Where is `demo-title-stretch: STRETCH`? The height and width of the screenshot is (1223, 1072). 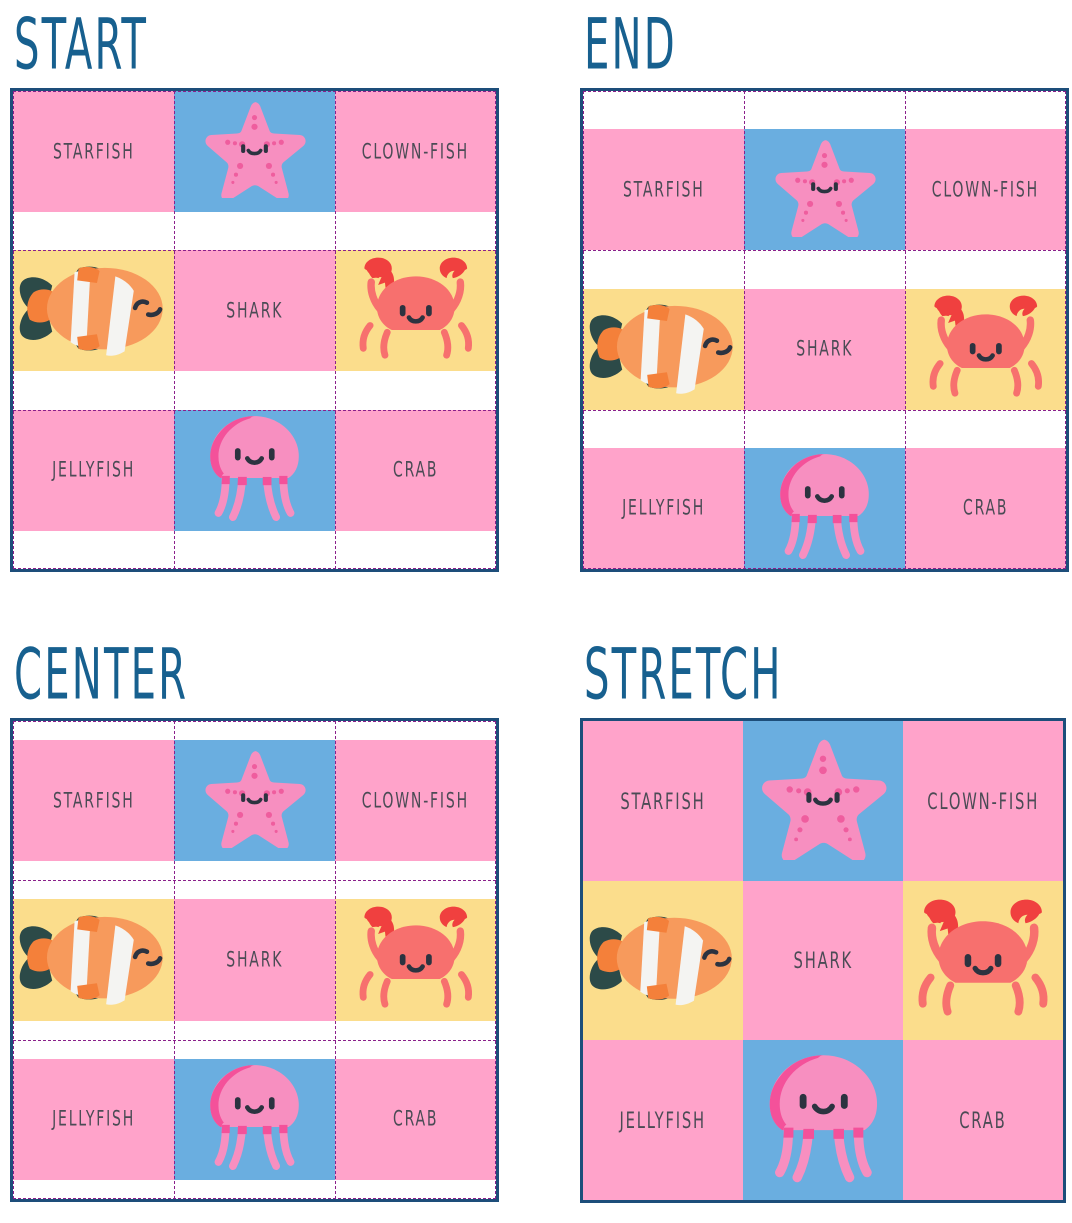 demo-title-stretch: STRETCH is located at coordinates (683, 674).